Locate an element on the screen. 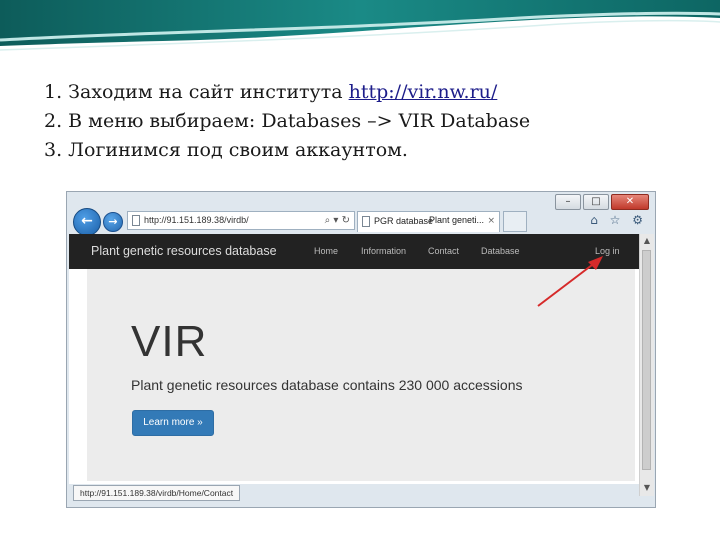 Image resolution: width=720 pixels, height=540 pixels. nav-home: Home is located at coordinates (326, 251).